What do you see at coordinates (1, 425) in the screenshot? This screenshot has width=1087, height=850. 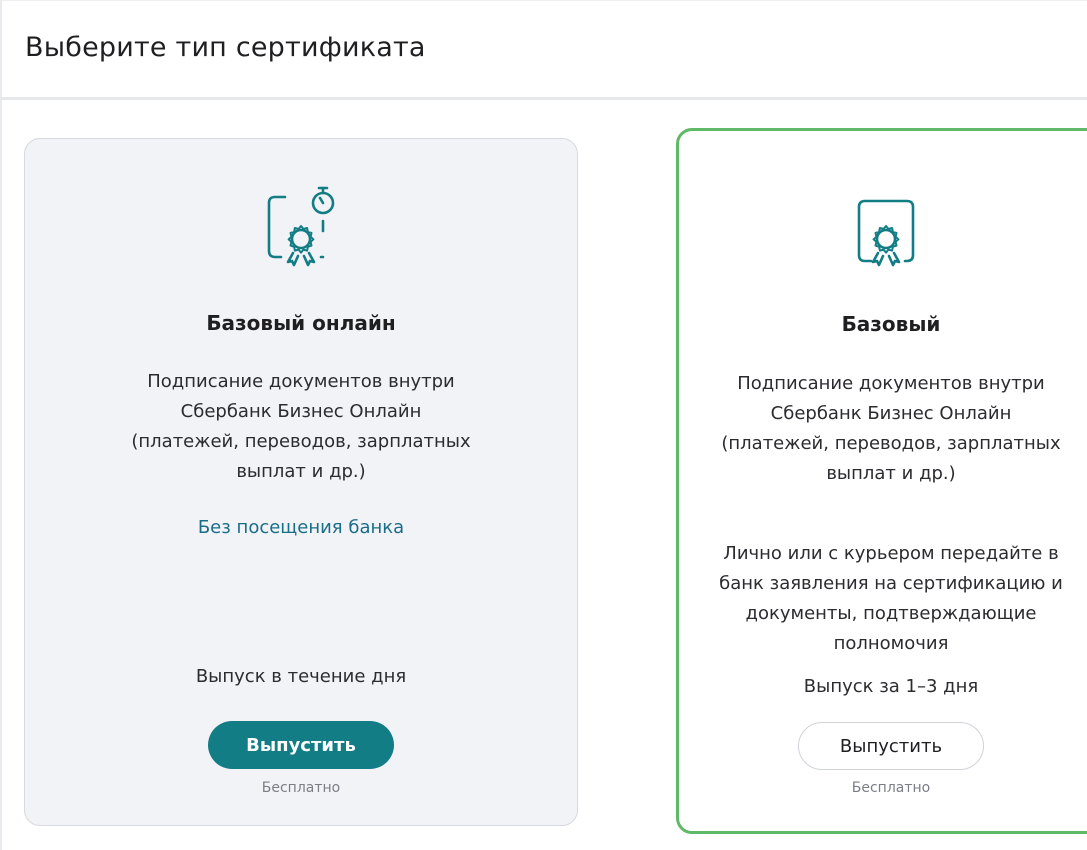 I see `frame-left-divider` at bounding box center [1, 425].